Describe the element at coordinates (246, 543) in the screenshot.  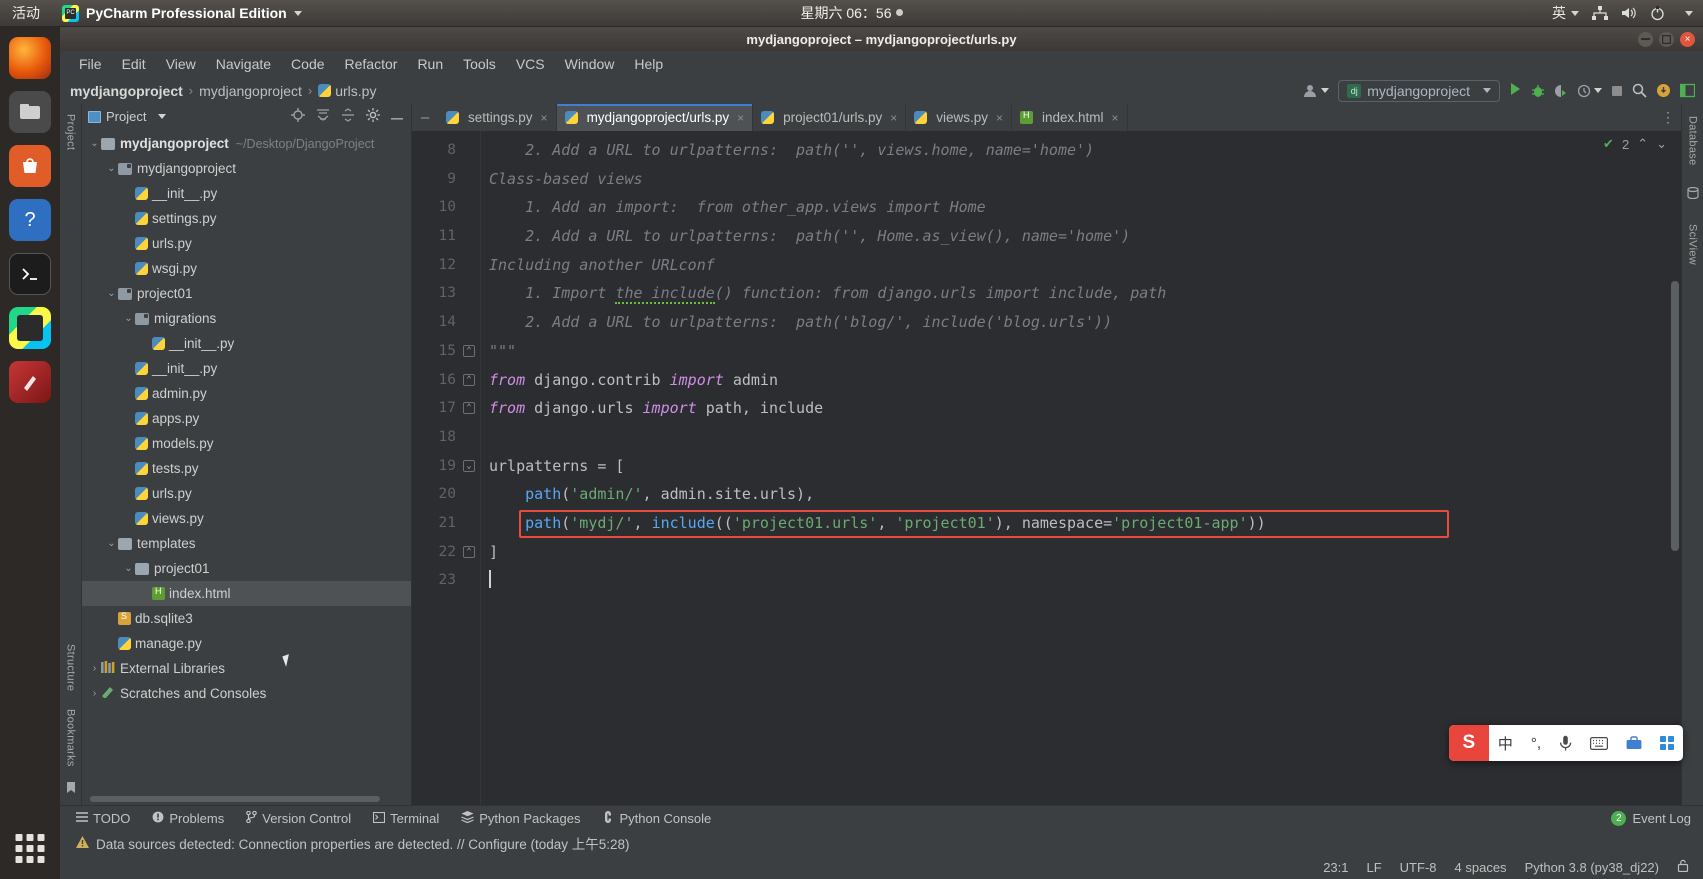
I see `tree-item-templates: ⌄ templates` at that location.